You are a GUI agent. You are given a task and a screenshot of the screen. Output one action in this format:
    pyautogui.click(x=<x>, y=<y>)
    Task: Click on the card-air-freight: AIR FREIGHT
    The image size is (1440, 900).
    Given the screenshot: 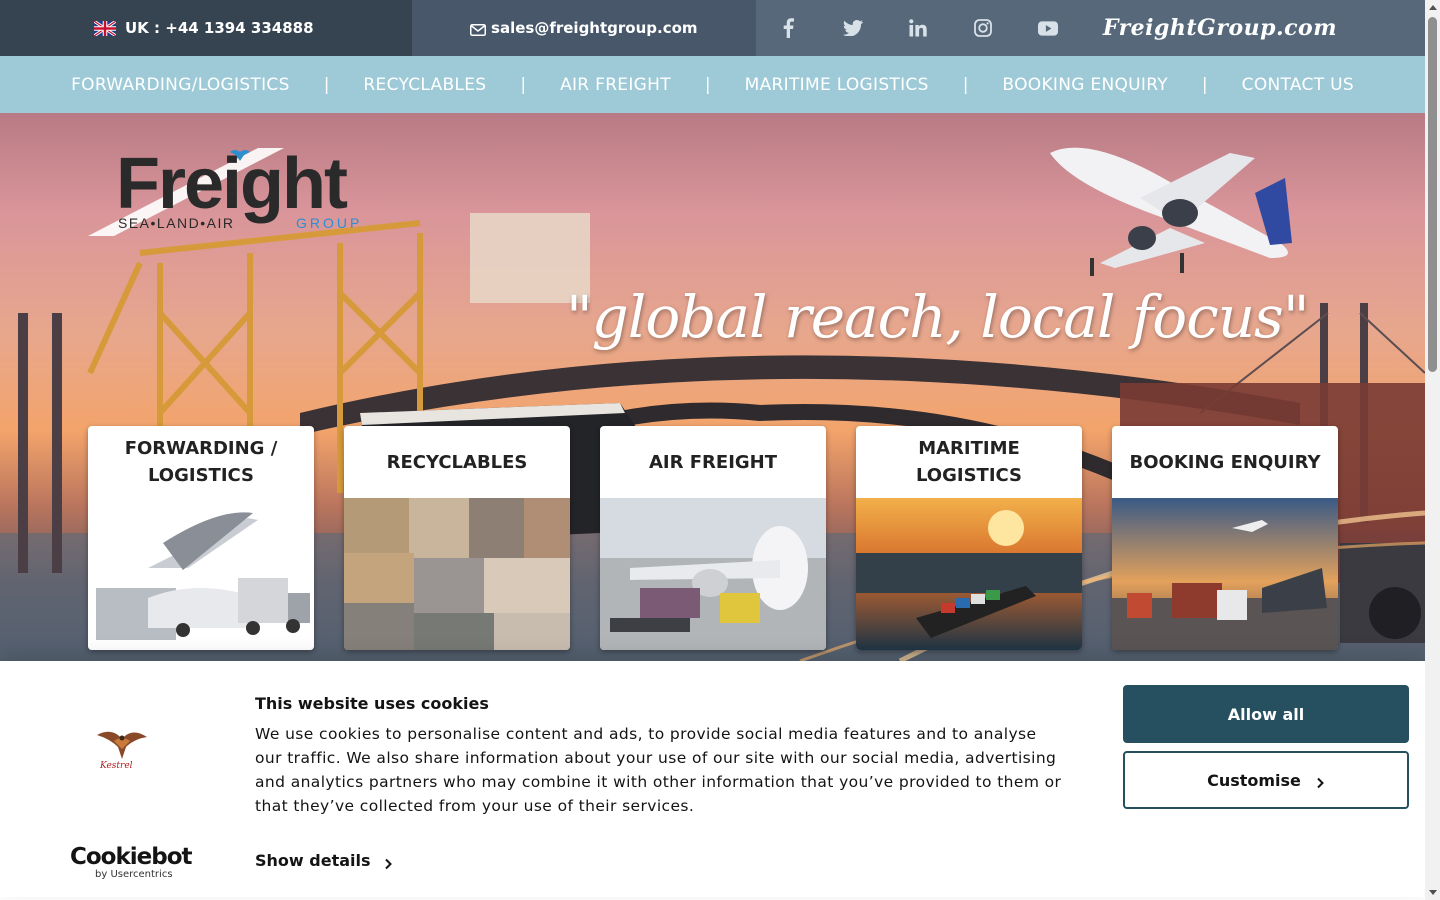 What is the action you would take?
    pyautogui.click(x=713, y=538)
    